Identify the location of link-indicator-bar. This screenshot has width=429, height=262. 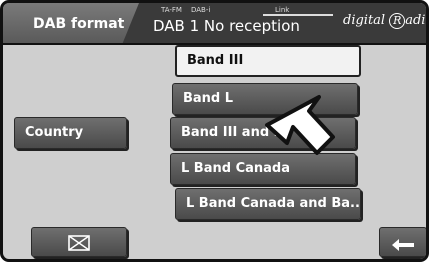
(298, 15).